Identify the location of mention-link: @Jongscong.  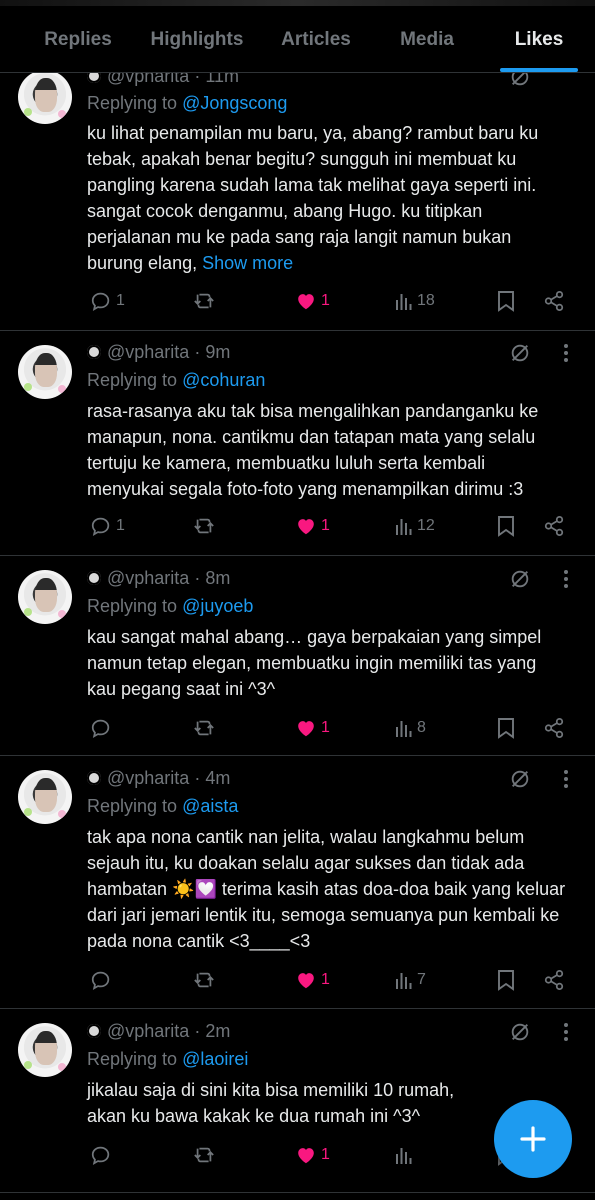
(234, 103).